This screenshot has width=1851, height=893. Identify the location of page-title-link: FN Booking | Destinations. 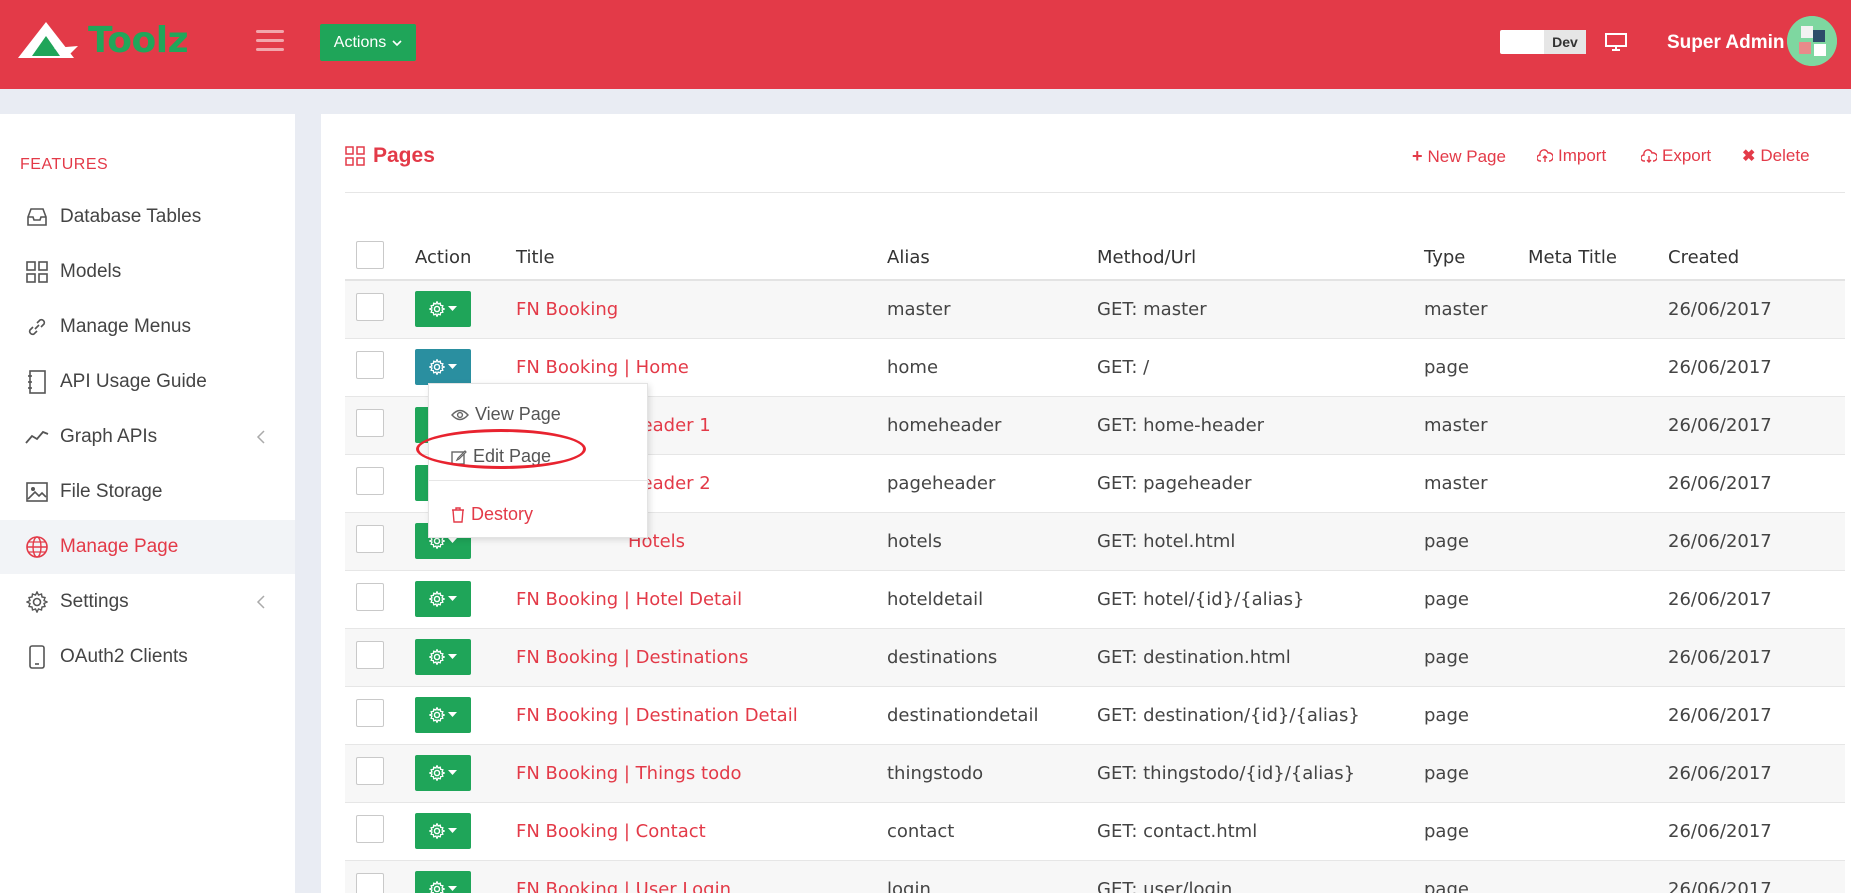
(701, 657).